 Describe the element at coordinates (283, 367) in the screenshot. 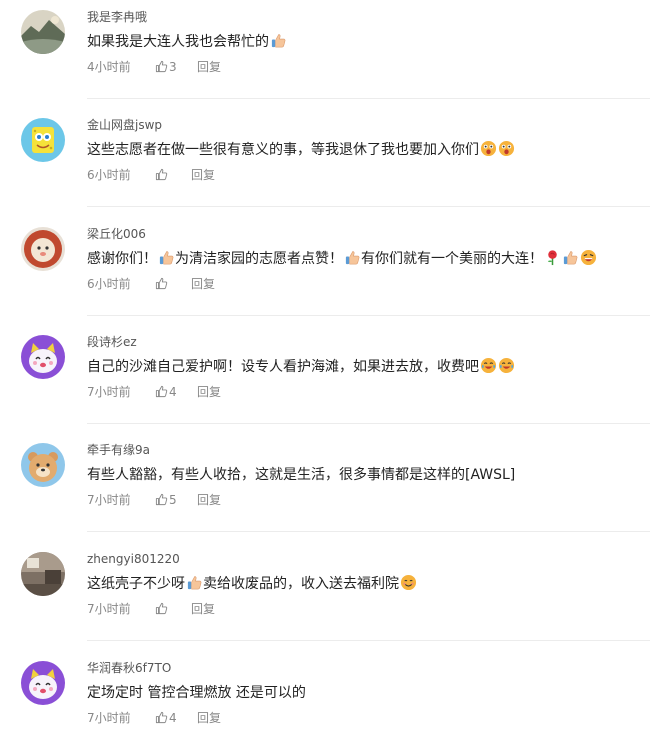

I see `comment-text-segment: 自己的沙滩自己爱护啊！设专人看护海滩，如果进去放，收费吧` at that location.